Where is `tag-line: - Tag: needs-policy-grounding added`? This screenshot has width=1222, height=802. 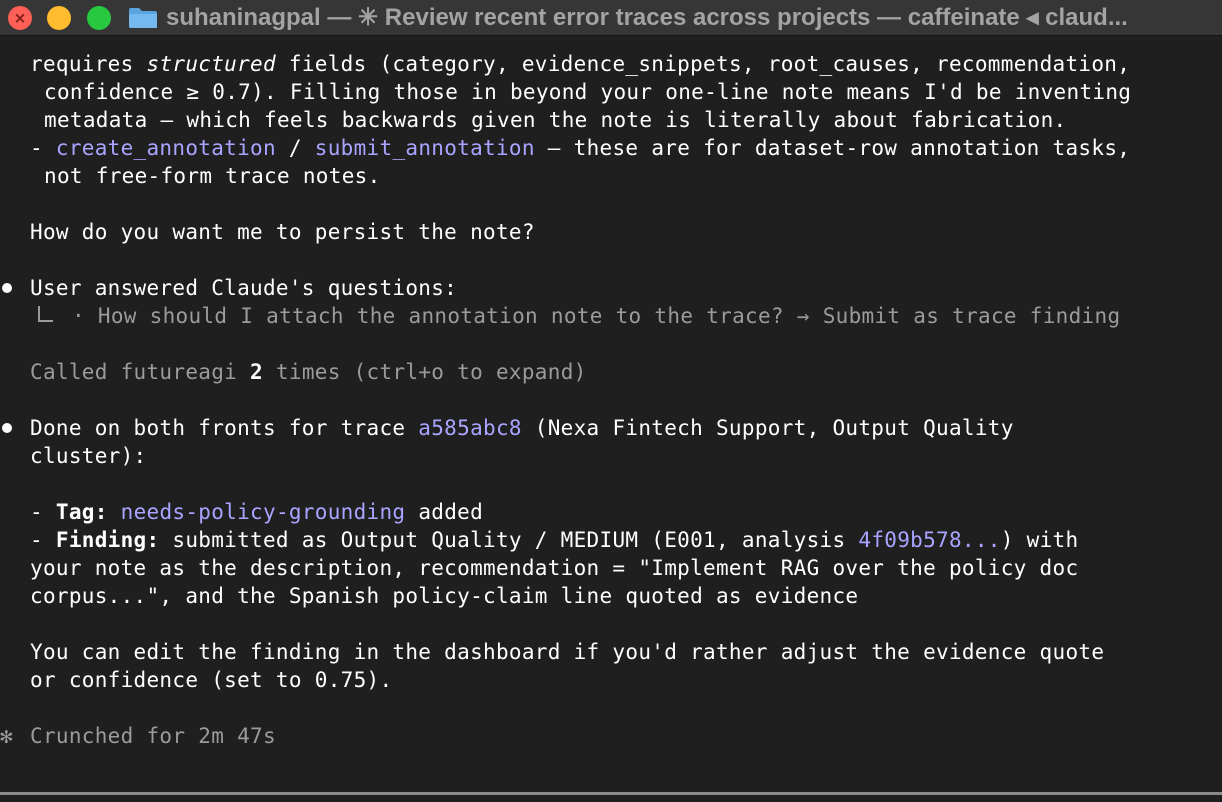
tag-line: - Tag: needs-policy-grounding added is located at coordinates (257, 512).